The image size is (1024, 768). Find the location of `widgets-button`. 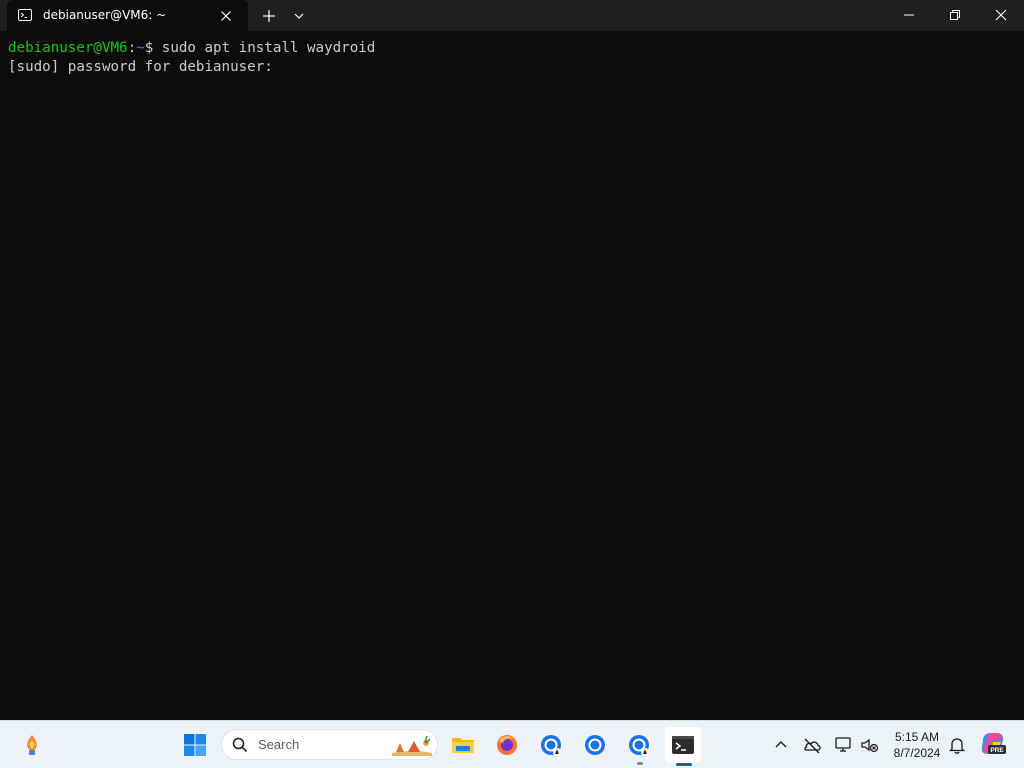

widgets-button is located at coordinates (32, 745).